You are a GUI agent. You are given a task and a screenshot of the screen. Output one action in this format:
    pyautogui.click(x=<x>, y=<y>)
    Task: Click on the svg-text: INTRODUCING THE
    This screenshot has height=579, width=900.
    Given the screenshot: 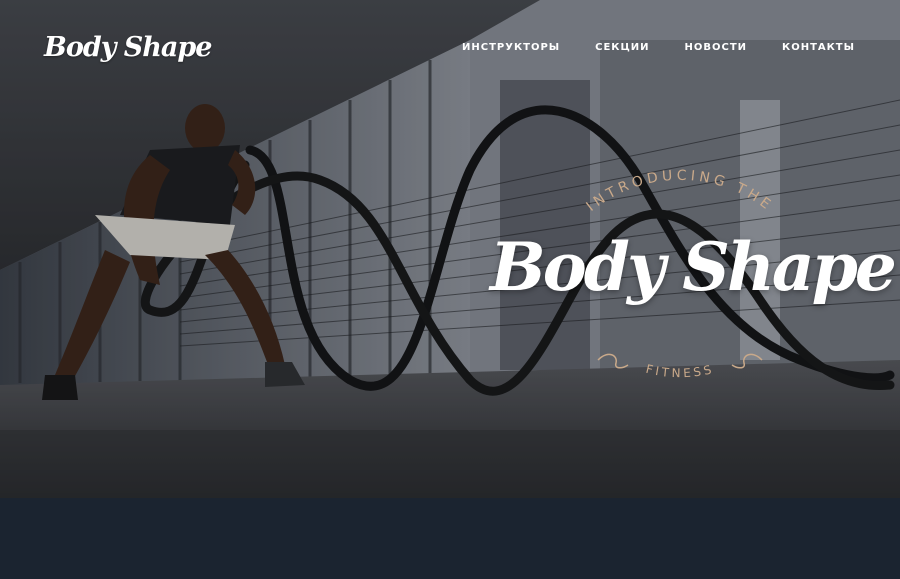 What is the action you would take?
    pyautogui.click(x=679, y=191)
    